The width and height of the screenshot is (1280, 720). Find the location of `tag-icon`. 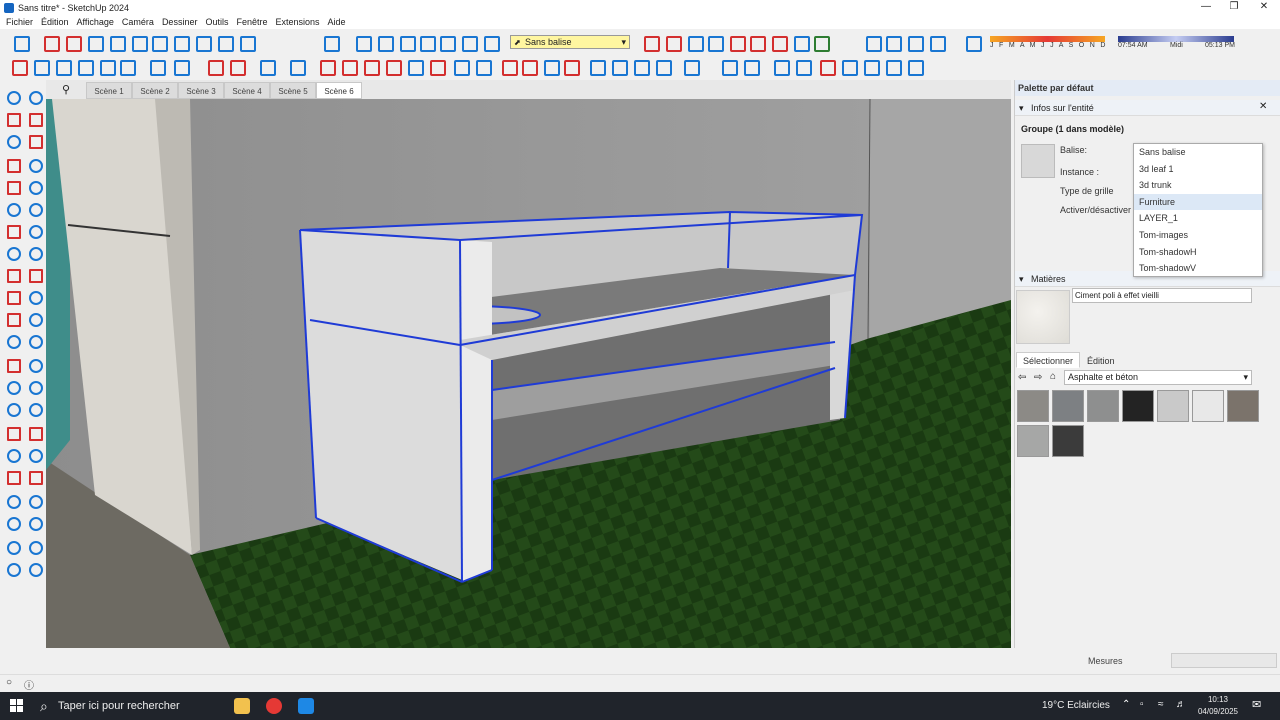

tag-icon is located at coordinates (483, 67).